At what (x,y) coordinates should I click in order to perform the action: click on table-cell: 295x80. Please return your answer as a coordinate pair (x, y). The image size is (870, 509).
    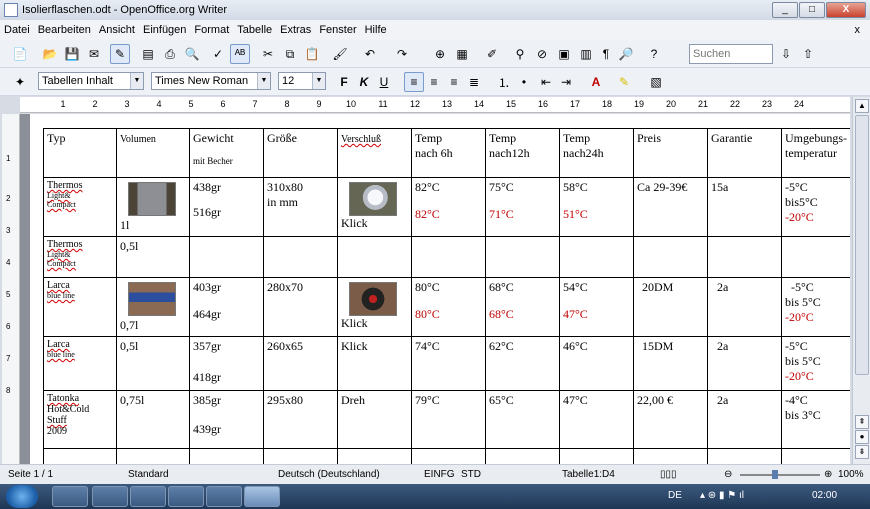
    Looking at the image, I should click on (300, 419).